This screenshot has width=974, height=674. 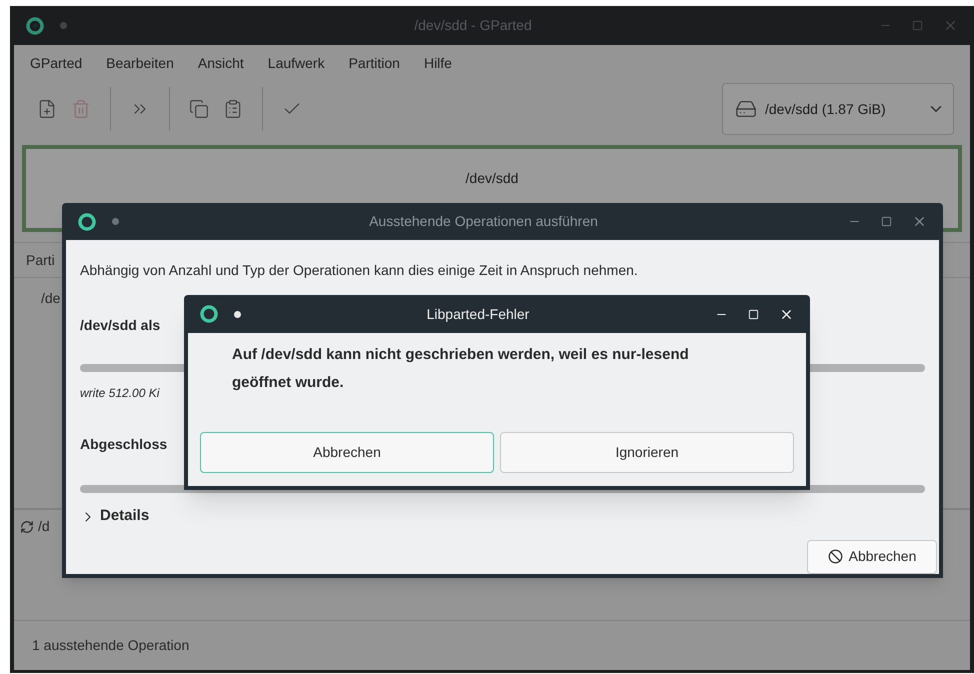 I want to click on drive-icon, so click(x=746, y=109).